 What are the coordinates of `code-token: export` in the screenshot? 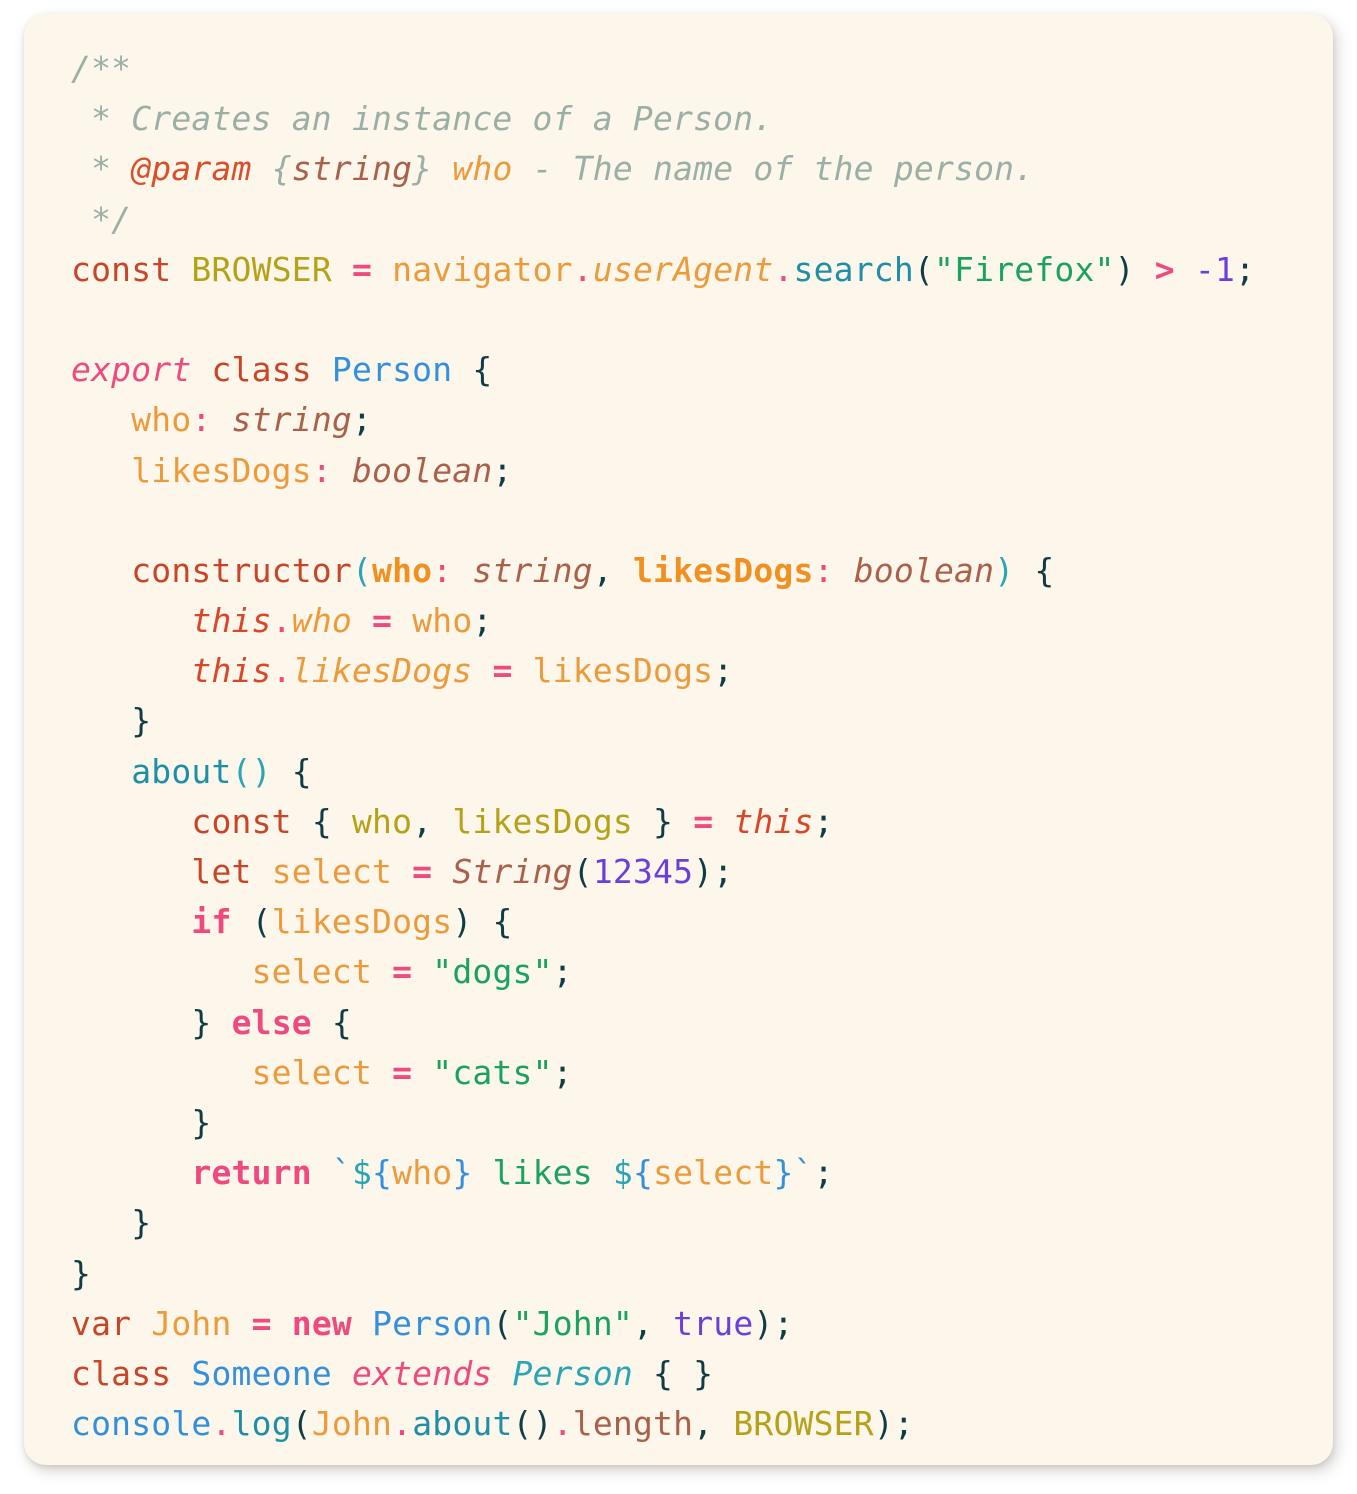 It's located at (131, 370).